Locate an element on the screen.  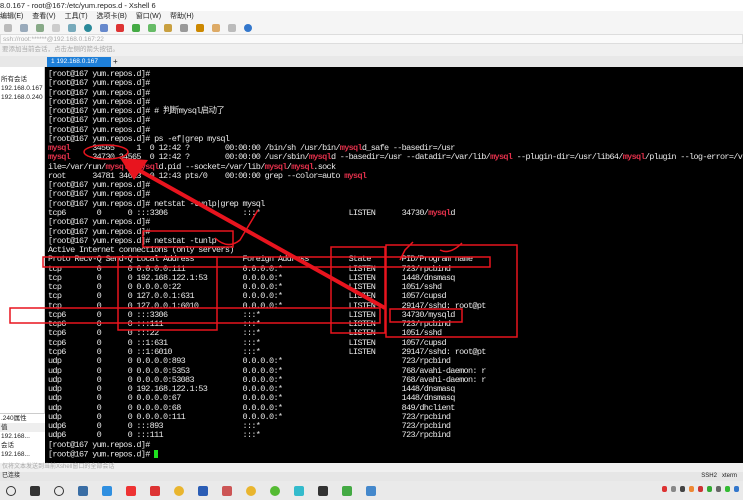
transfer-icon is located at coordinates (152, 28).